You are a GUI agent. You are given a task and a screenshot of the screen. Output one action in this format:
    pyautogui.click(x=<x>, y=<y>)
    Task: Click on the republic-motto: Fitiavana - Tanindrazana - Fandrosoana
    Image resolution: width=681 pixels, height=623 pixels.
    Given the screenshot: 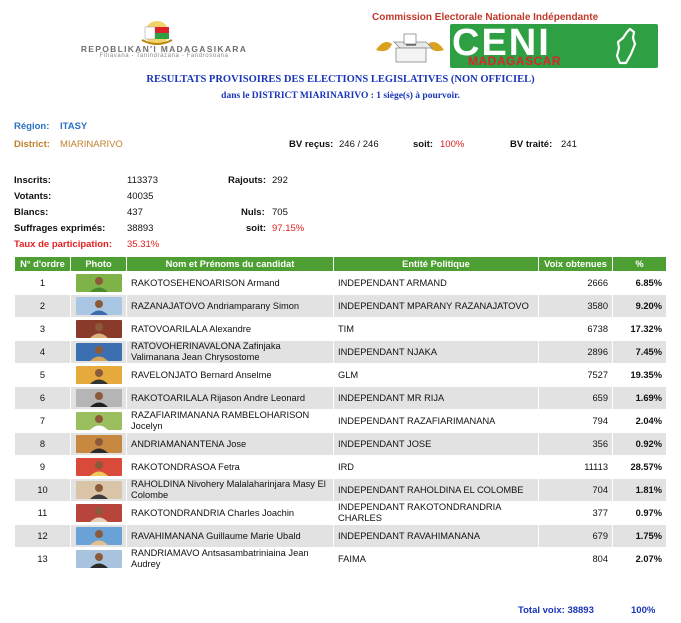 What is the action you would take?
    pyautogui.click(x=164, y=56)
    